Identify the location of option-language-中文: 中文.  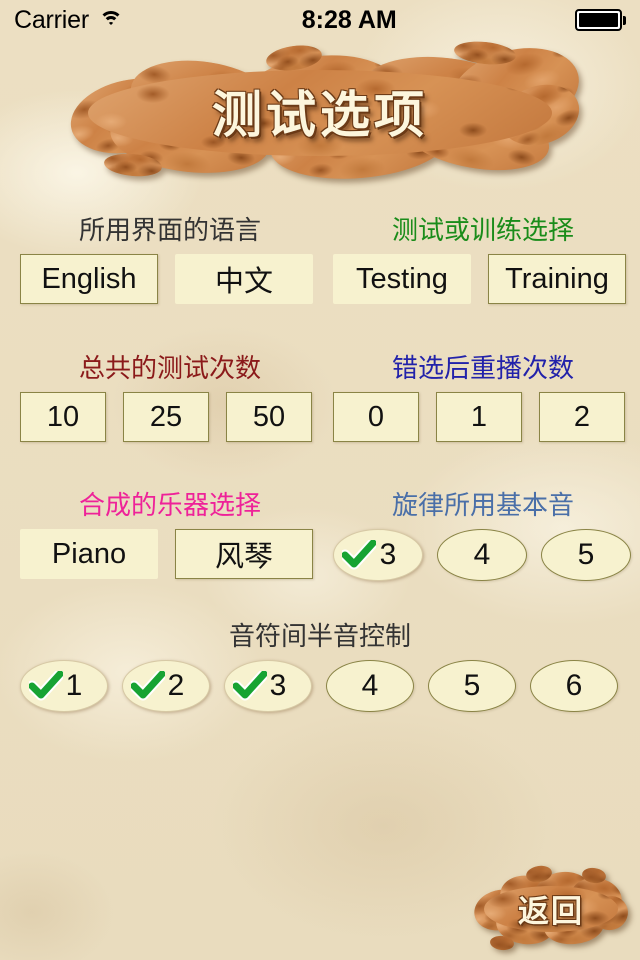
(244, 279).